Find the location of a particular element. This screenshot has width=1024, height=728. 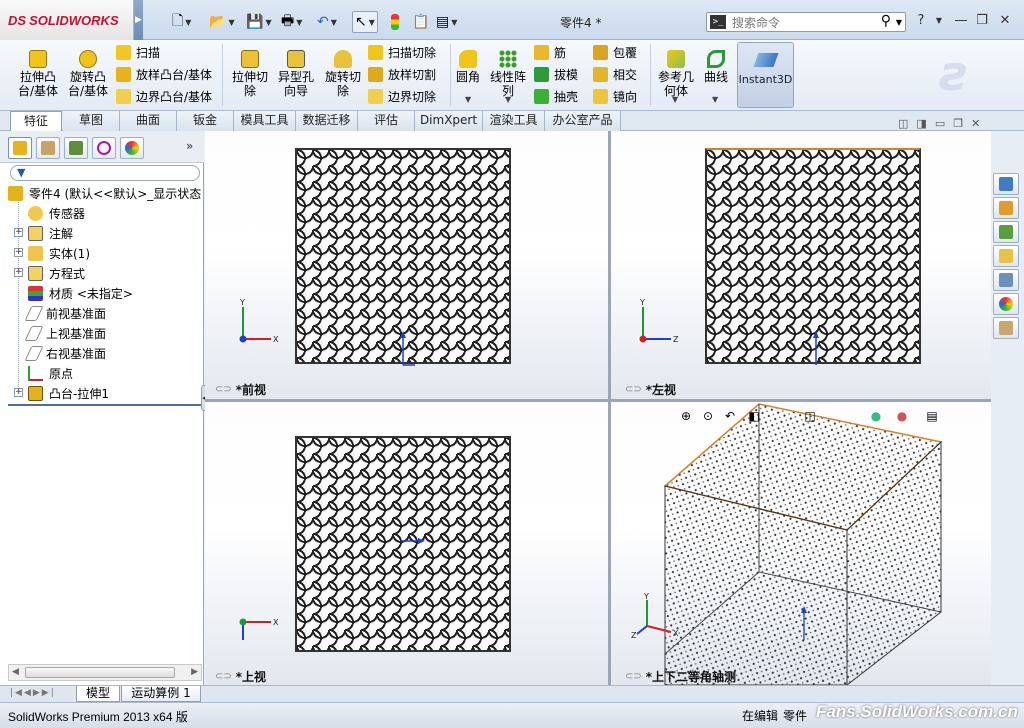

tree-item-boss-extrude1: + 凸台-拉伸1 is located at coordinates (61, 393).